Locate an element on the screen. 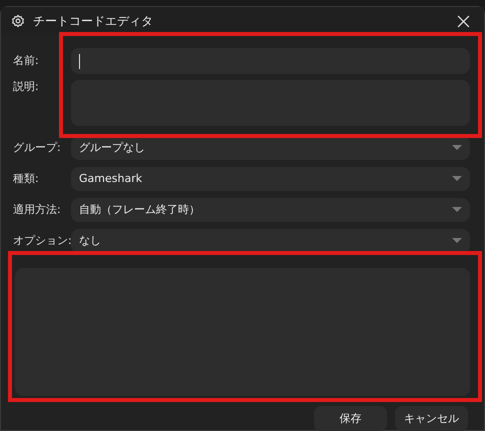 The width and height of the screenshot is (485, 431). field-label: 説明: is located at coordinates (26, 87).